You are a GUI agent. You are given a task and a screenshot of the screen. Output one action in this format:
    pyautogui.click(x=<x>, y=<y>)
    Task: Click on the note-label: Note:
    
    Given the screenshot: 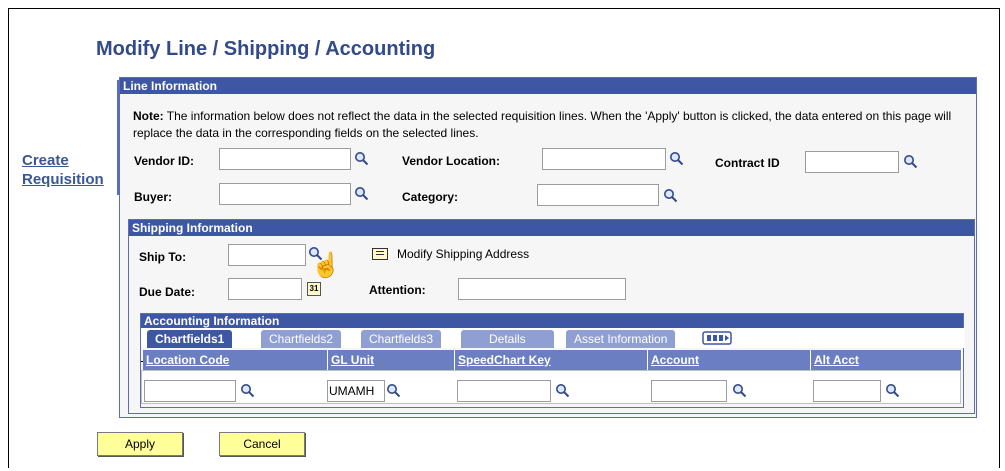 What is the action you would take?
    pyautogui.click(x=148, y=116)
    